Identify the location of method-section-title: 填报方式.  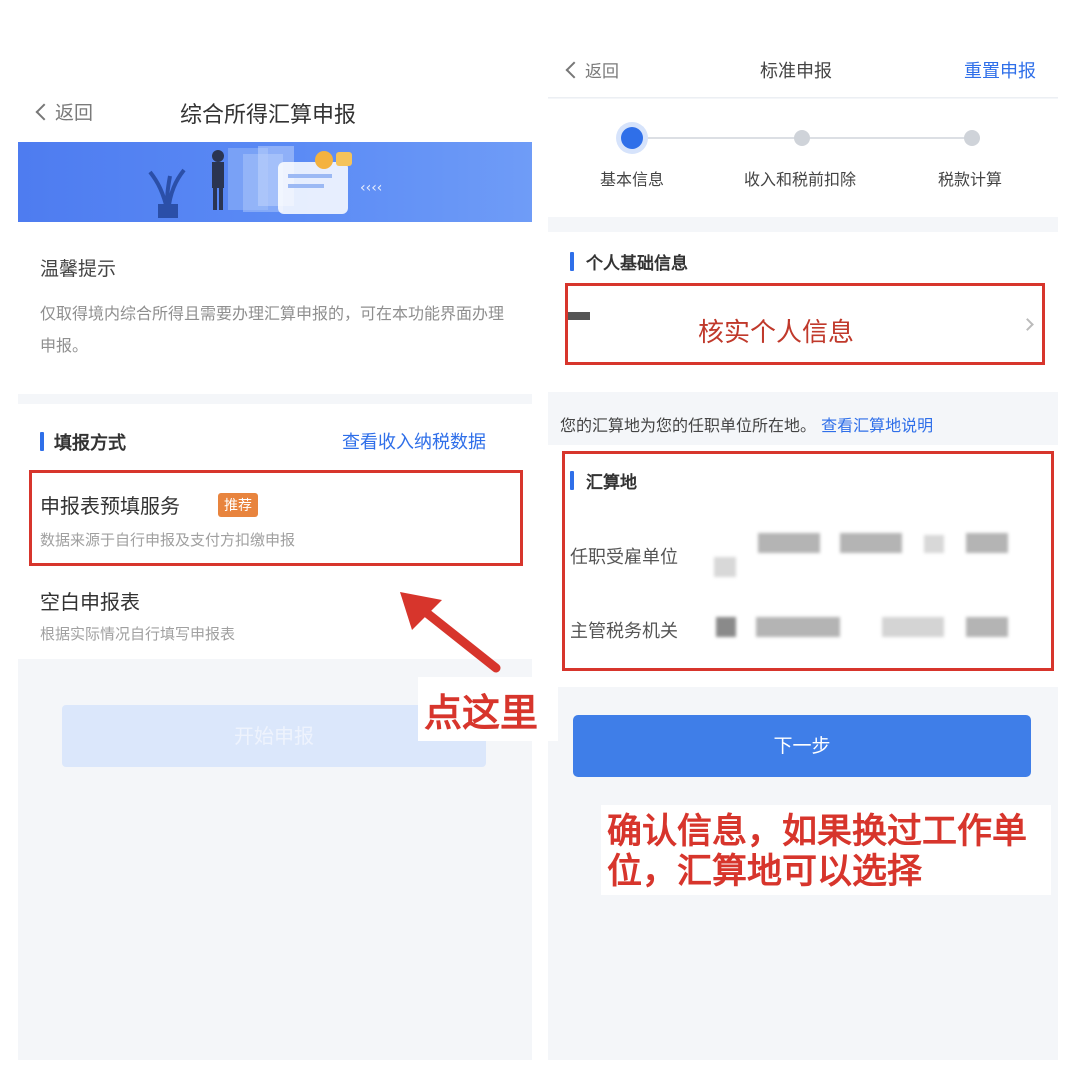
(90, 443).